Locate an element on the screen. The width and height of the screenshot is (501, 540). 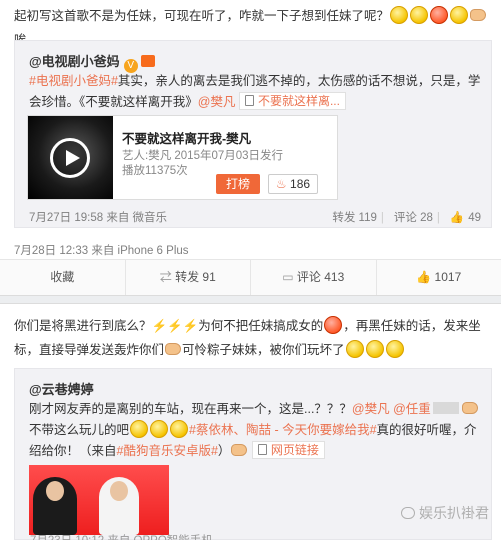
collect-button: 收藏 is located at coordinates (63, 277).